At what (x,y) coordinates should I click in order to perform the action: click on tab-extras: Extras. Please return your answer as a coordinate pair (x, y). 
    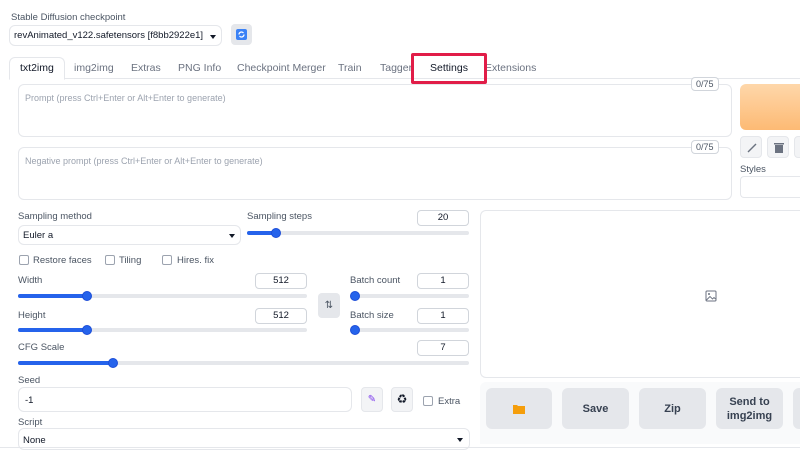
    Looking at the image, I should click on (146, 68).